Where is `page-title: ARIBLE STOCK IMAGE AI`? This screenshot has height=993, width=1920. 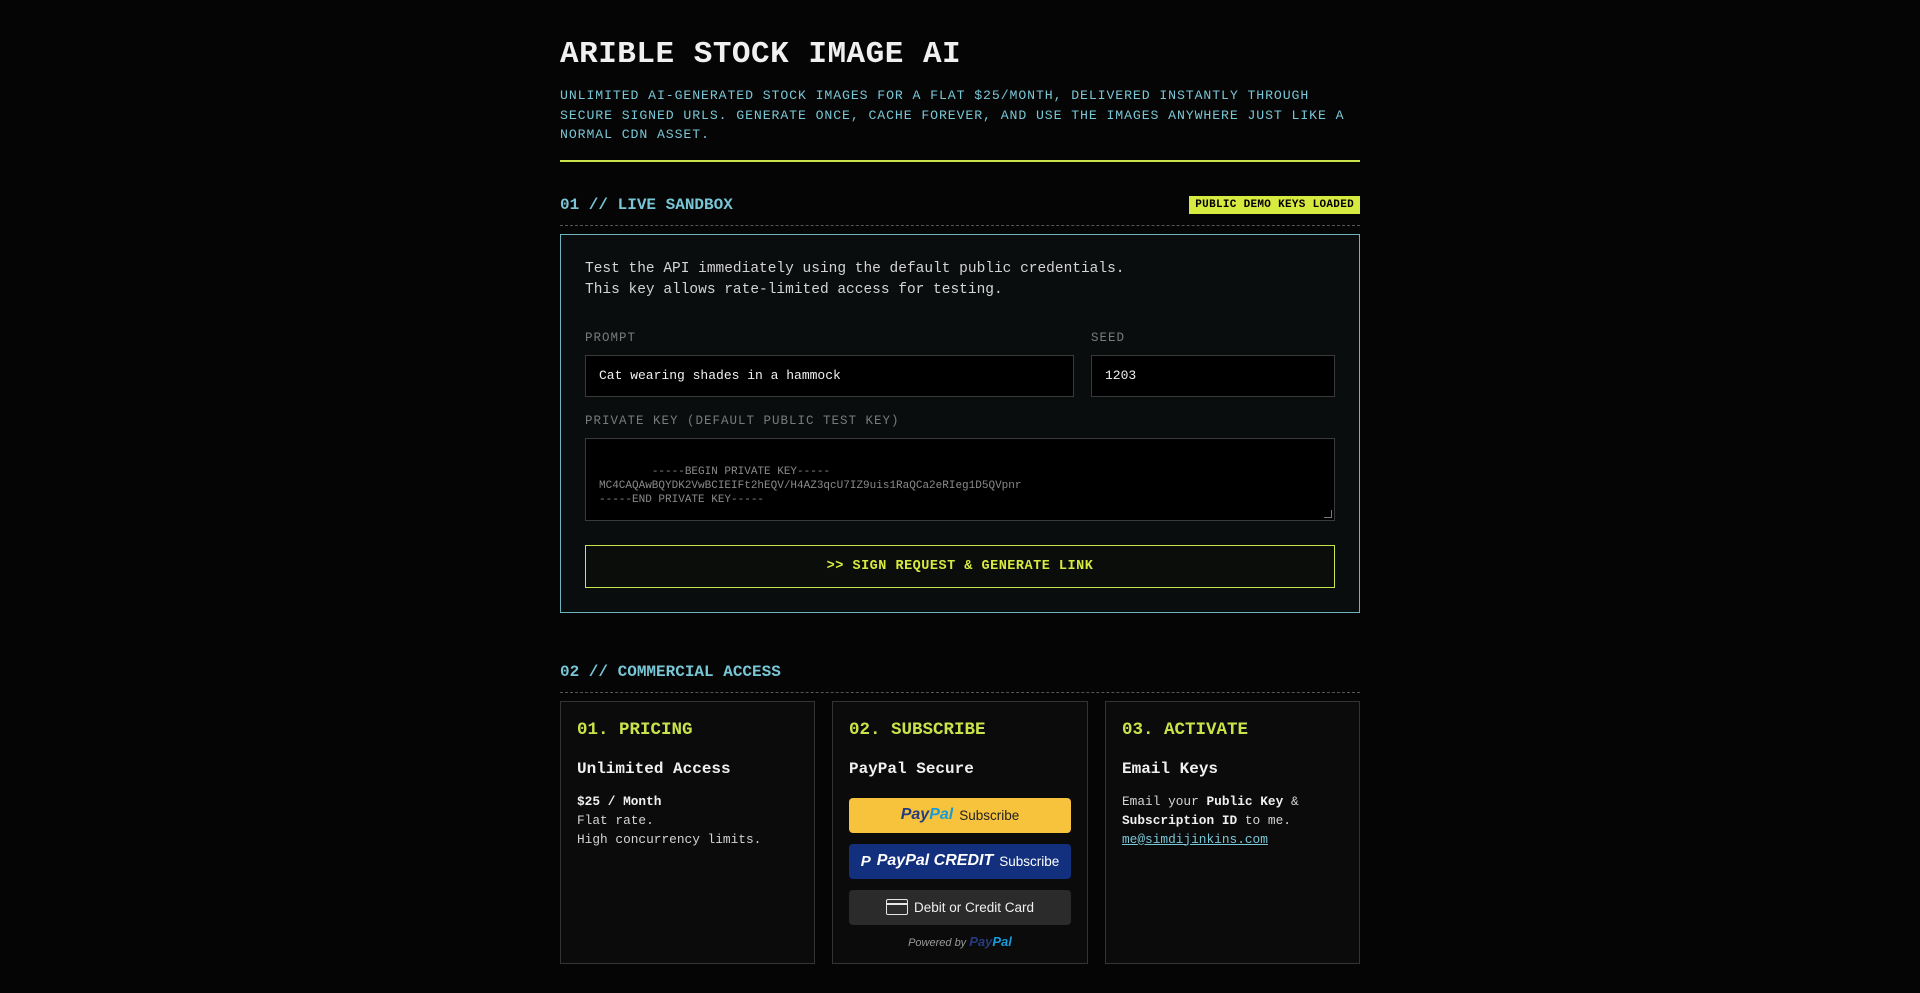 page-title: ARIBLE STOCK IMAGE AI is located at coordinates (761, 54).